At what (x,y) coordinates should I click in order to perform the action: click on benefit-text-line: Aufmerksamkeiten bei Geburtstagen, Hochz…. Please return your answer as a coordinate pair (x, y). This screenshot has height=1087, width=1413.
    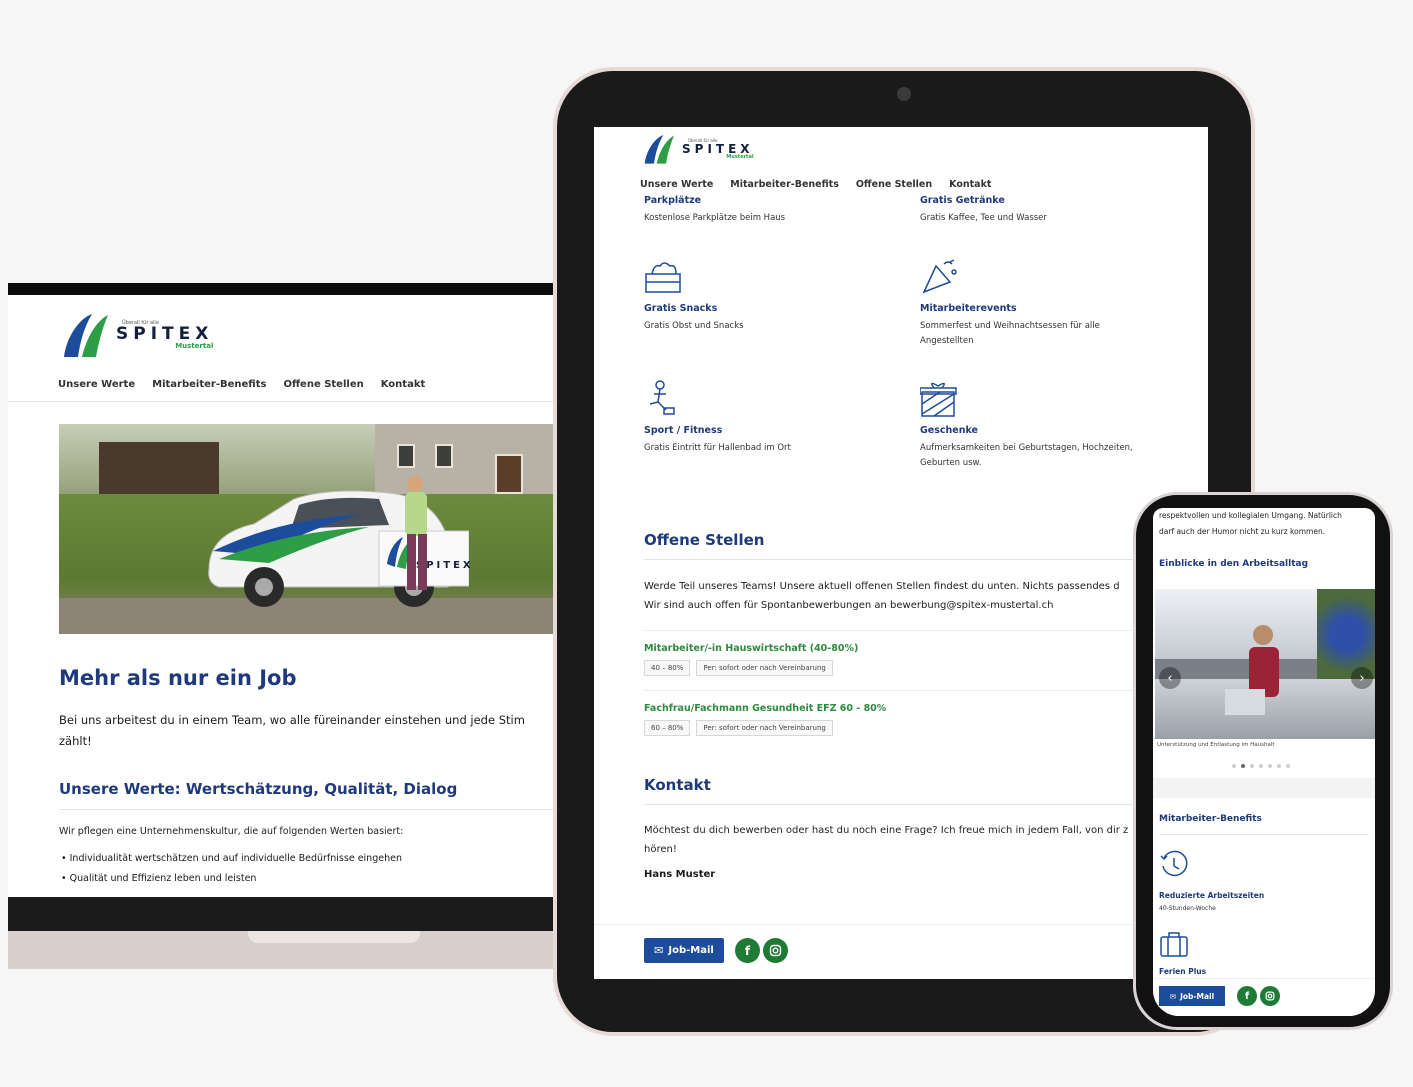
    Looking at the image, I should click on (1026, 448).